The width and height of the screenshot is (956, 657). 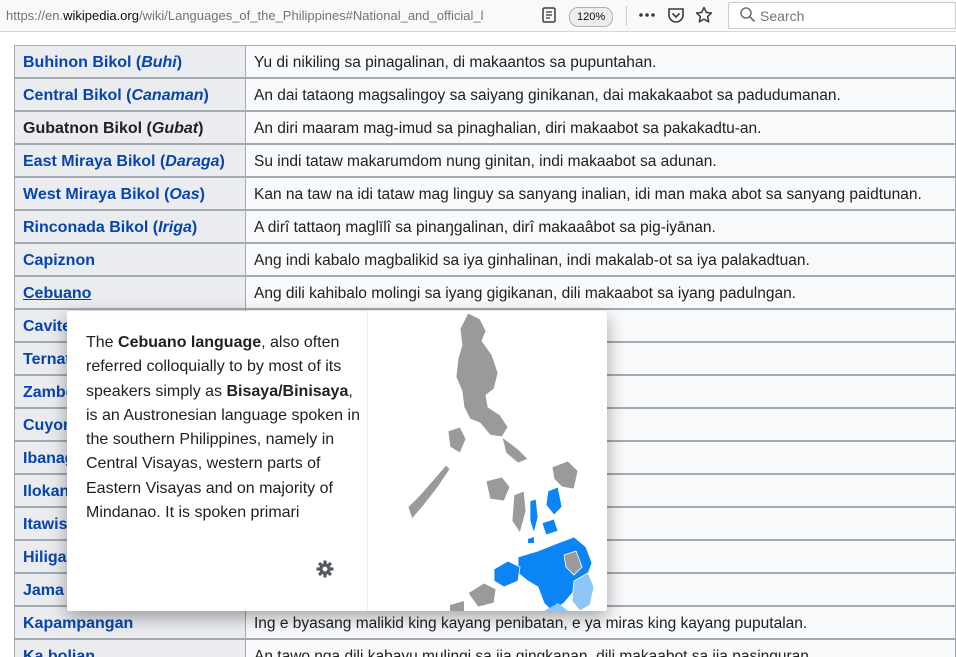 I want to click on search-placeholder: Search, so click(x=782, y=16).